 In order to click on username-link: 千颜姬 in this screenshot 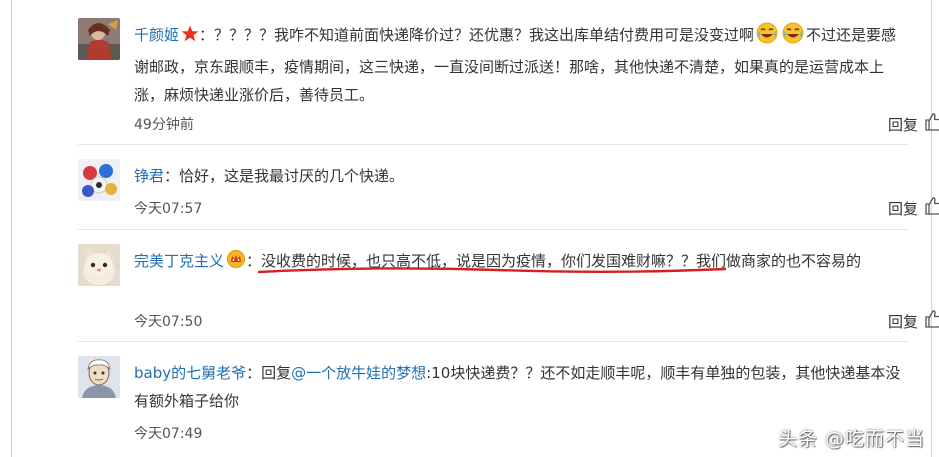, I will do `click(156, 35)`.